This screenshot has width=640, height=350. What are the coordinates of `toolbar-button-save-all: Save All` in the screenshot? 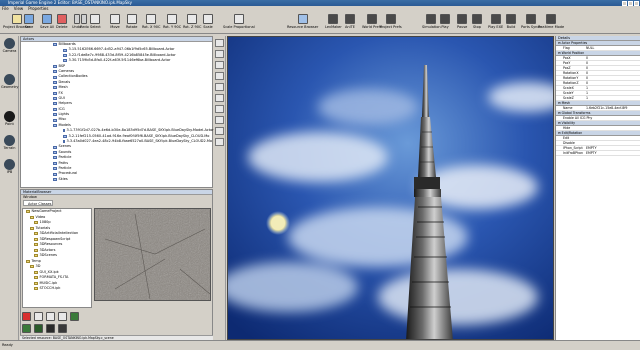 It's located at (47, 23).